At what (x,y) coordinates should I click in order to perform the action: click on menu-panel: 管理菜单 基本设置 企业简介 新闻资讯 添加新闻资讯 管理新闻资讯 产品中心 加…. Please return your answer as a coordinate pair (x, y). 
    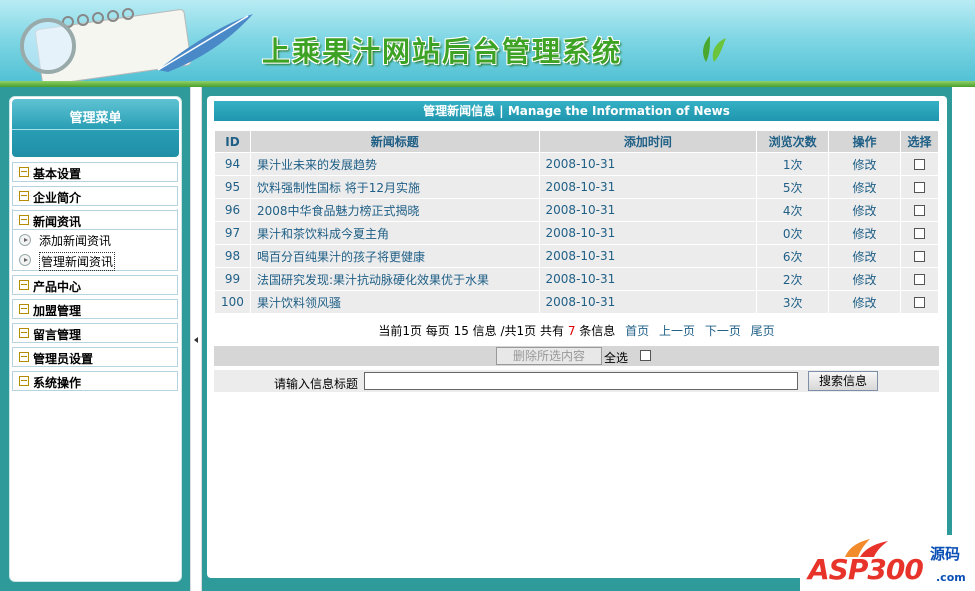
    Looking at the image, I should click on (95, 339).